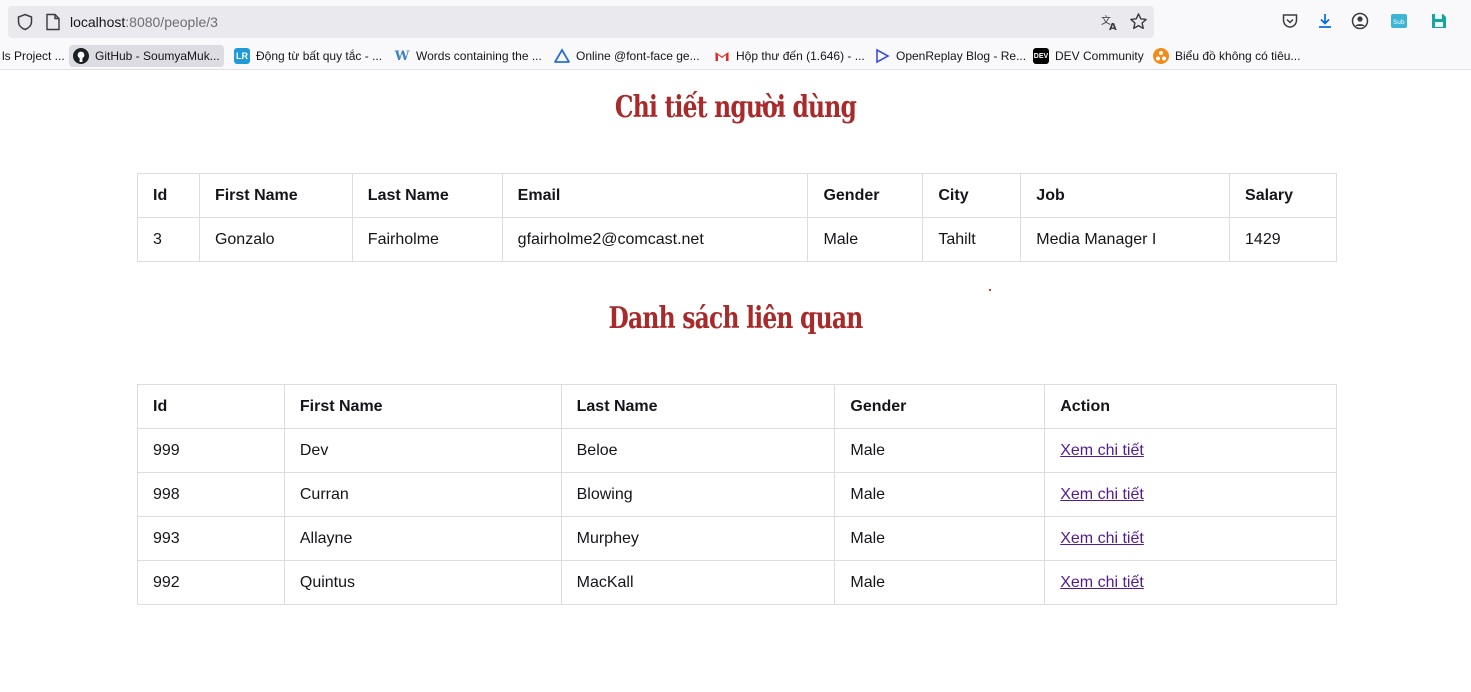 Image resolution: width=1471 pixels, height=692 pixels. Describe the element at coordinates (1041, 56) in the screenshot. I see `dev-icon: DEV` at that location.